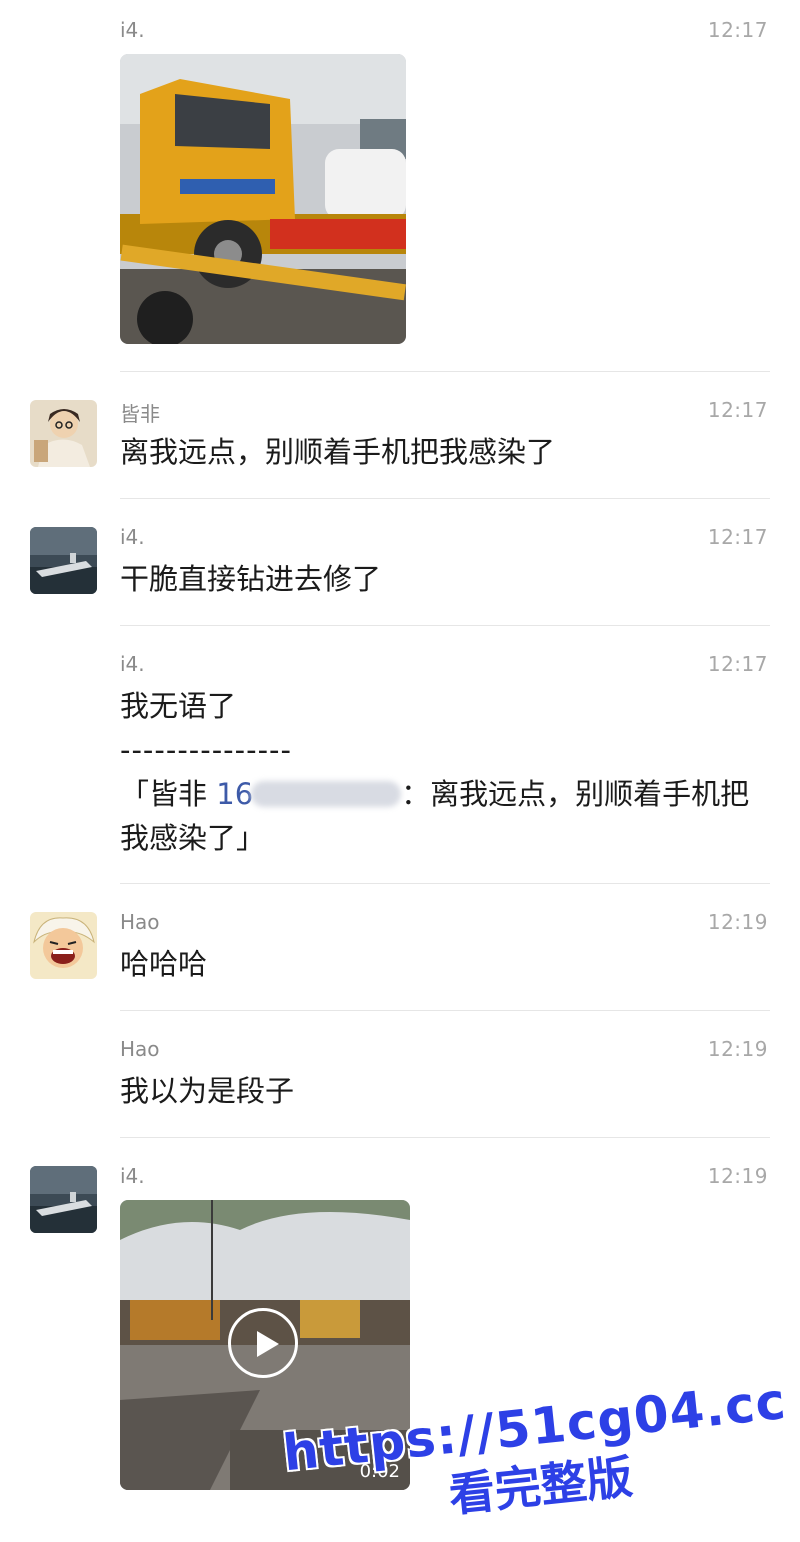 Image resolution: width=800 pixels, height=1542 pixels. What do you see at coordinates (575, 794) in the screenshot?
I see `quote-text: ：离我远点，别顺着手机把` at bounding box center [575, 794].